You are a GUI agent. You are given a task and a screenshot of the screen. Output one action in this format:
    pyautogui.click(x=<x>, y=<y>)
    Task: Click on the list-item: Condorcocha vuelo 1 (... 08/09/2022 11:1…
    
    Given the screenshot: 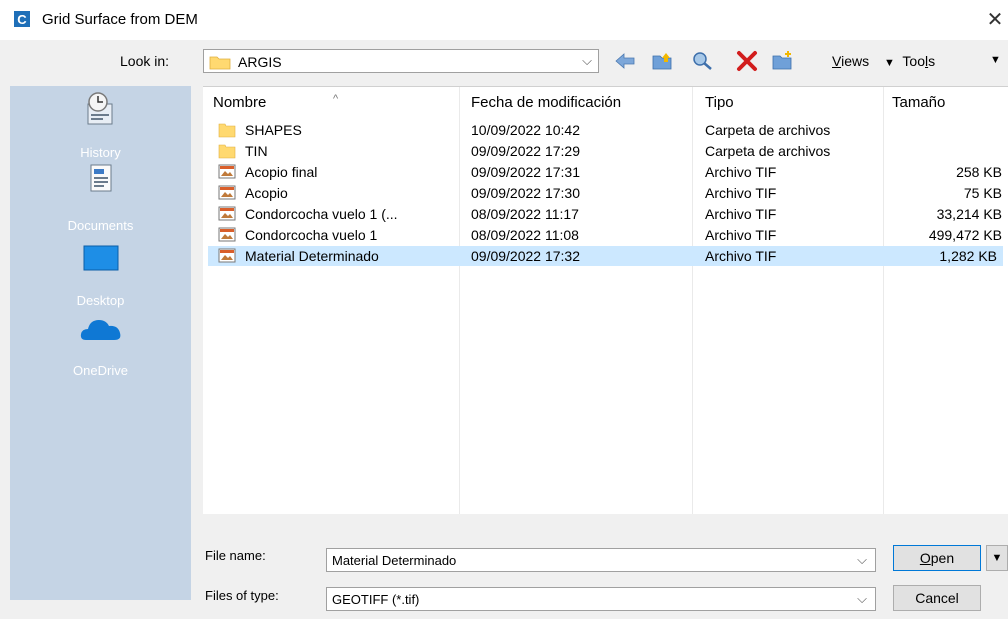 What is the action you would take?
    pyautogui.click(x=608, y=214)
    